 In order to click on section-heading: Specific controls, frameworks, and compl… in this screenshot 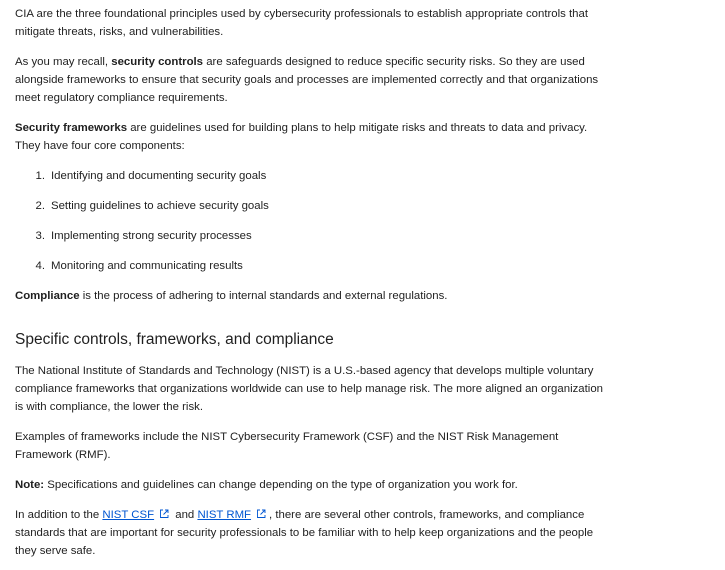, I will do `click(174, 339)`.